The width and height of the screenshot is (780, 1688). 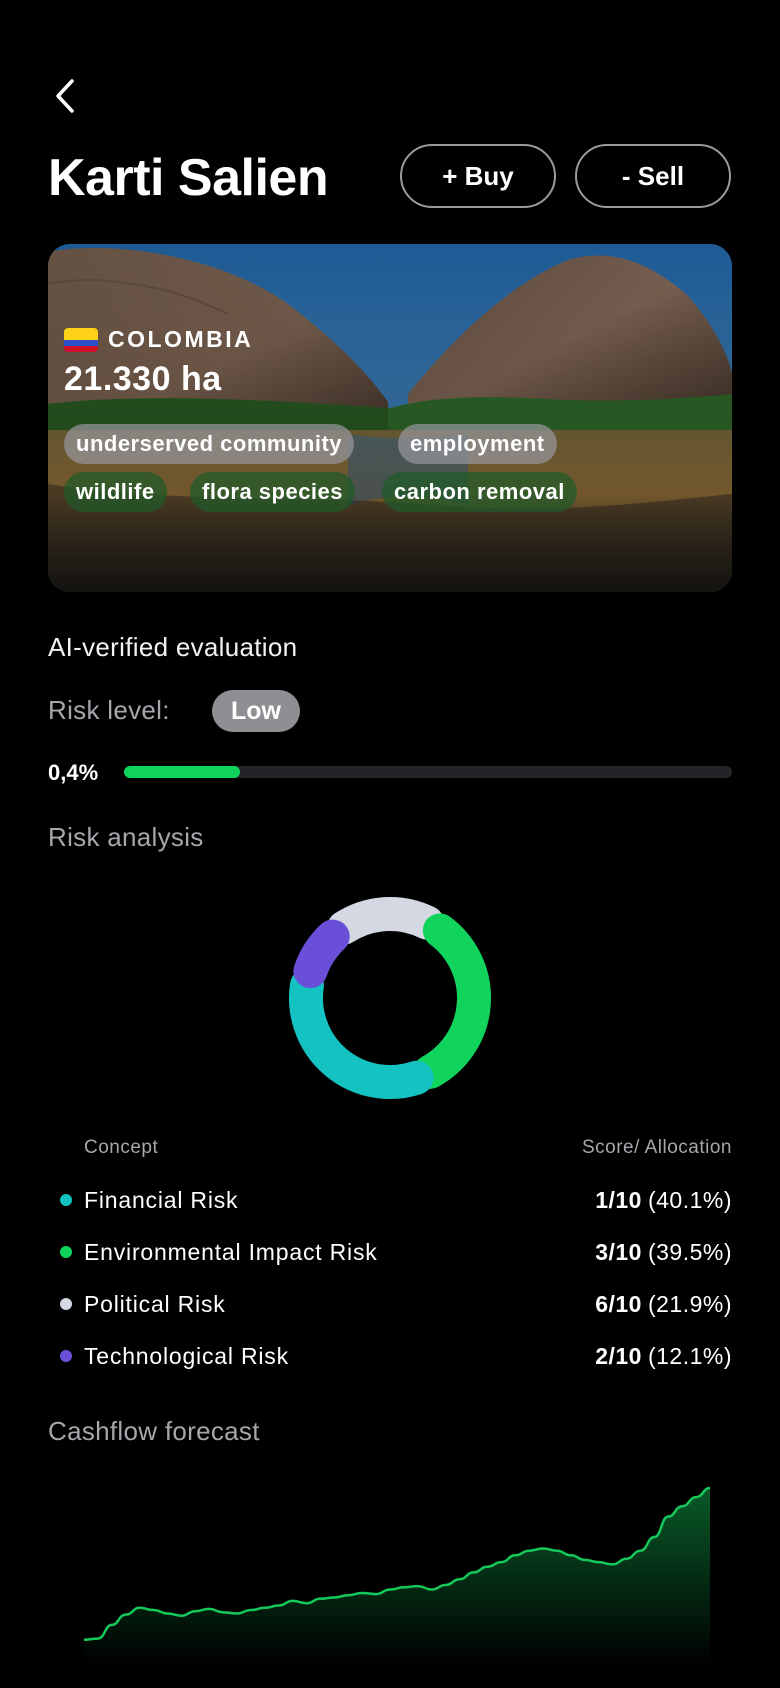 I want to click on risk-name: Financial Risk, so click(x=161, y=1199).